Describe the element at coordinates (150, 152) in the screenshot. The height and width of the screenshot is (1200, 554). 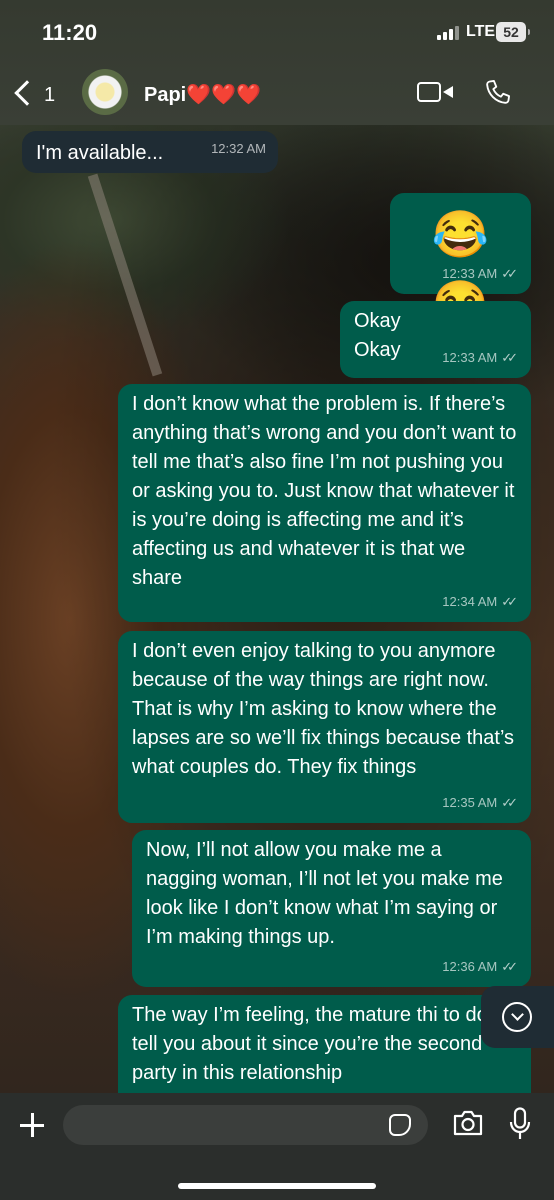
I see `message-incoming: I'm available... 12:32 AM` at that location.